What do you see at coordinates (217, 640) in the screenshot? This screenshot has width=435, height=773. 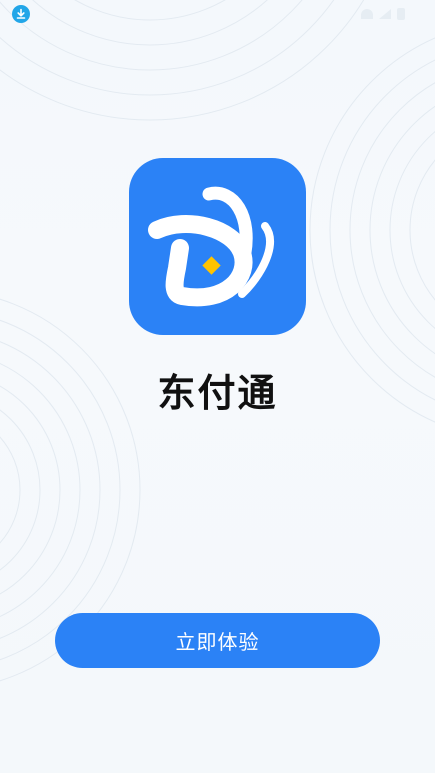 I see `try-now-button: 立即体验` at bounding box center [217, 640].